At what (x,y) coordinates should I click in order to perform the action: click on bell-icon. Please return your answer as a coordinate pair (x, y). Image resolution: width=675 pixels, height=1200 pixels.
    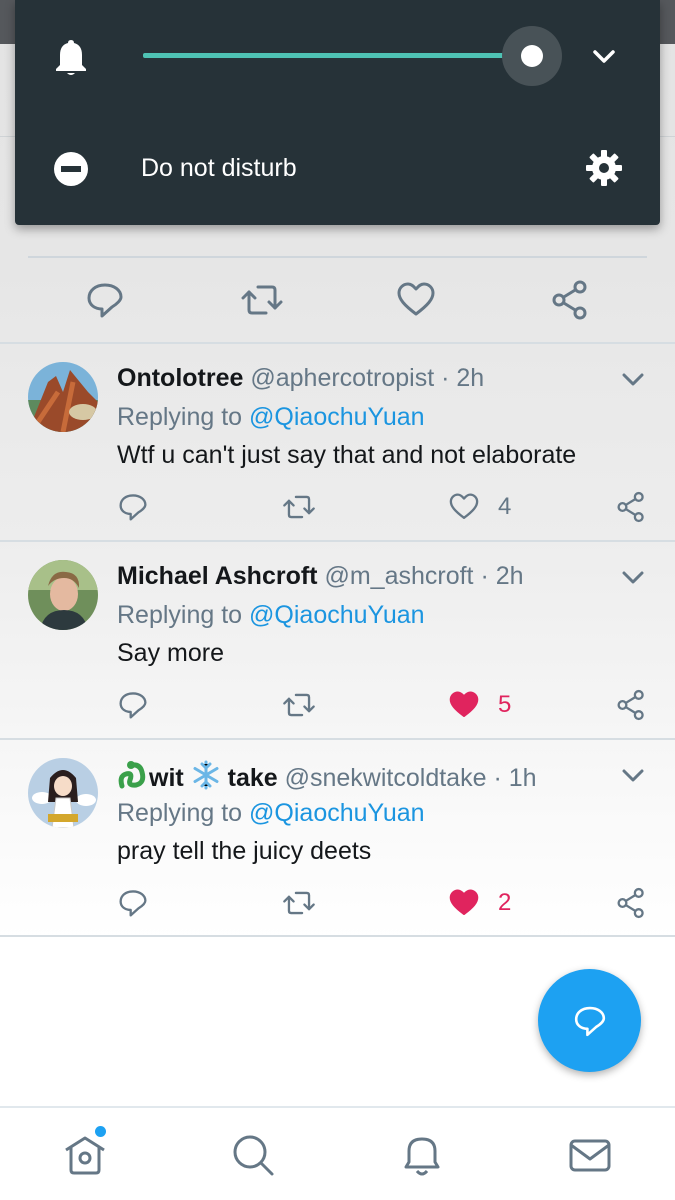
    Looking at the image, I should click on (71, 57).